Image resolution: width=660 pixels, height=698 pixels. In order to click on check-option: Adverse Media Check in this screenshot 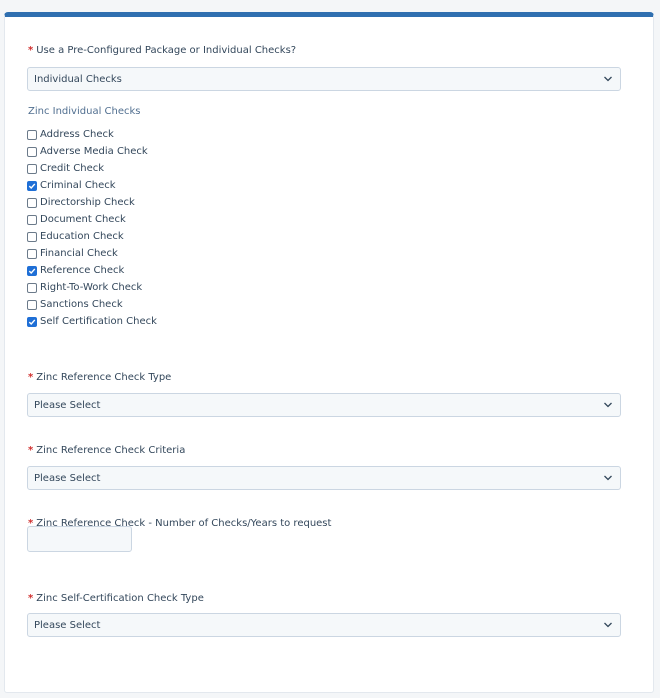, I will do `click(92, 151)`.